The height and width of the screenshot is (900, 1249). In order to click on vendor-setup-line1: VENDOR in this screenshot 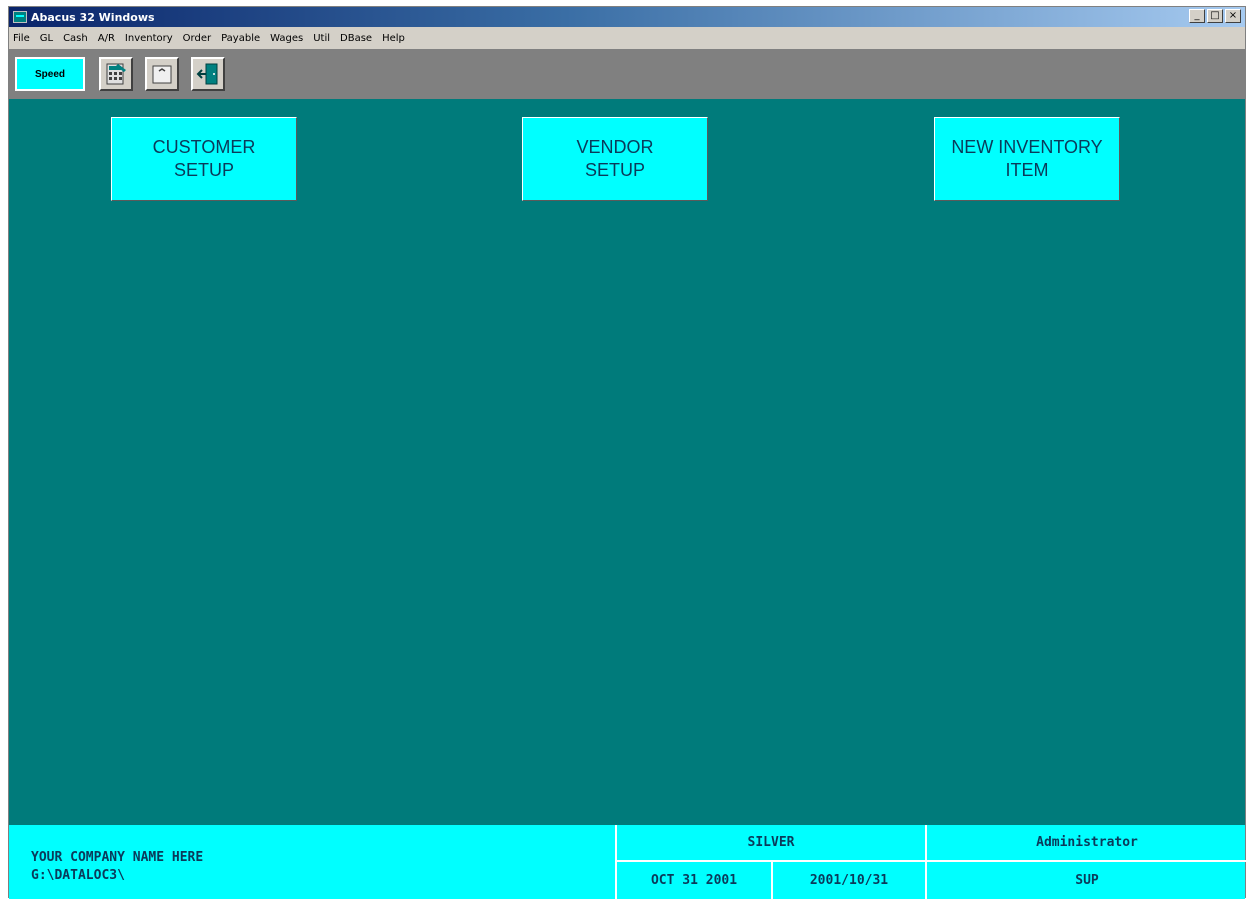, I will do `click(615, 147)`.